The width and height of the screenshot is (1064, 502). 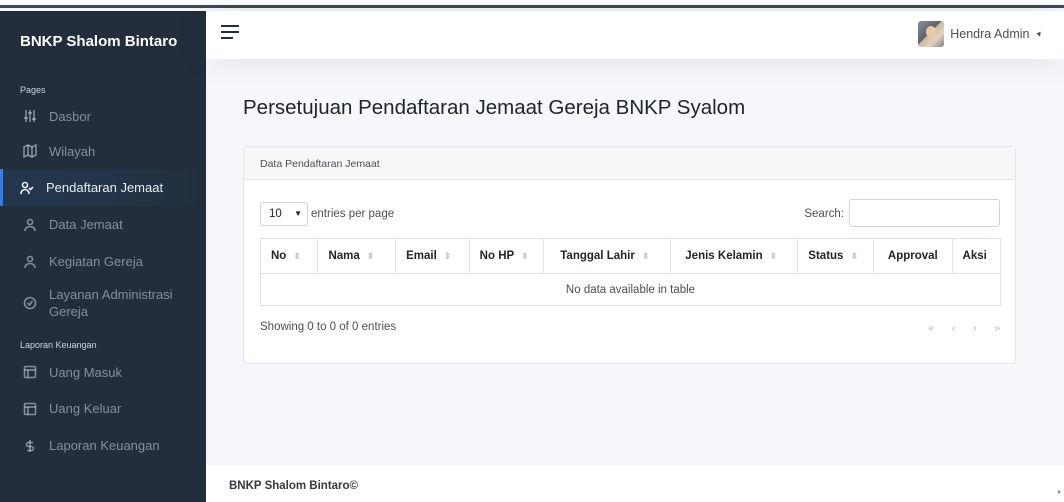 I want to click on column-header-nama: Nama ⬍, so click(x=357, y=256).